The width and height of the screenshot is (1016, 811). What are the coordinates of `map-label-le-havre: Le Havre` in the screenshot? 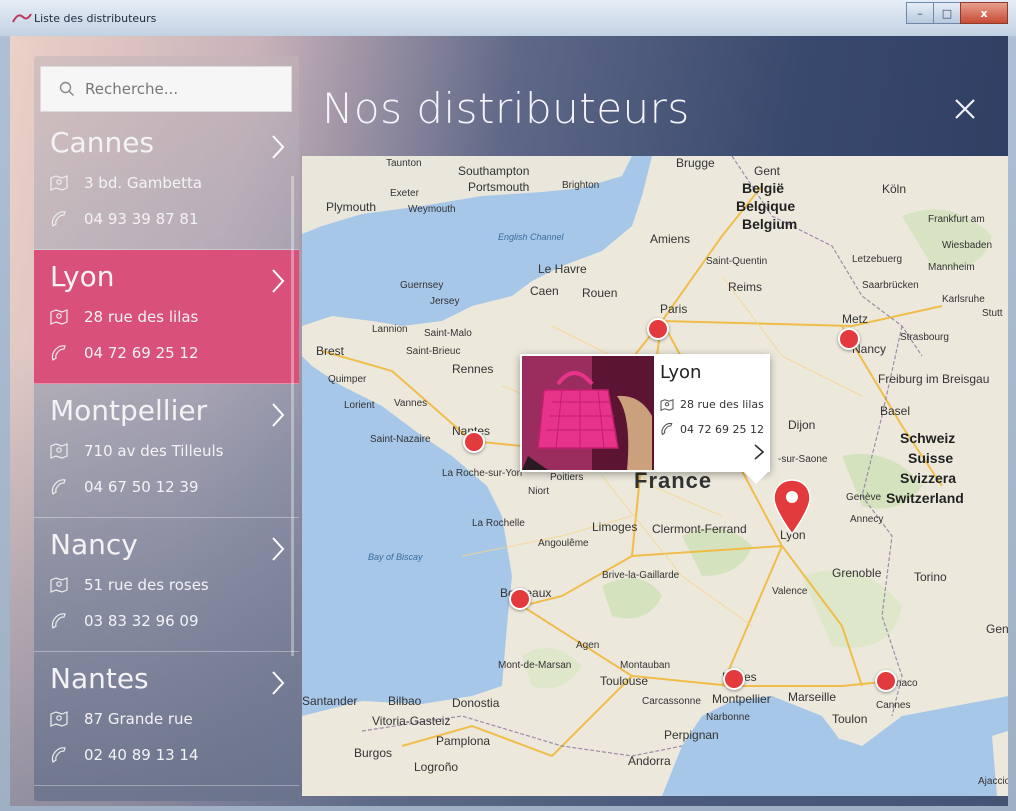 It's located at (562, 269).